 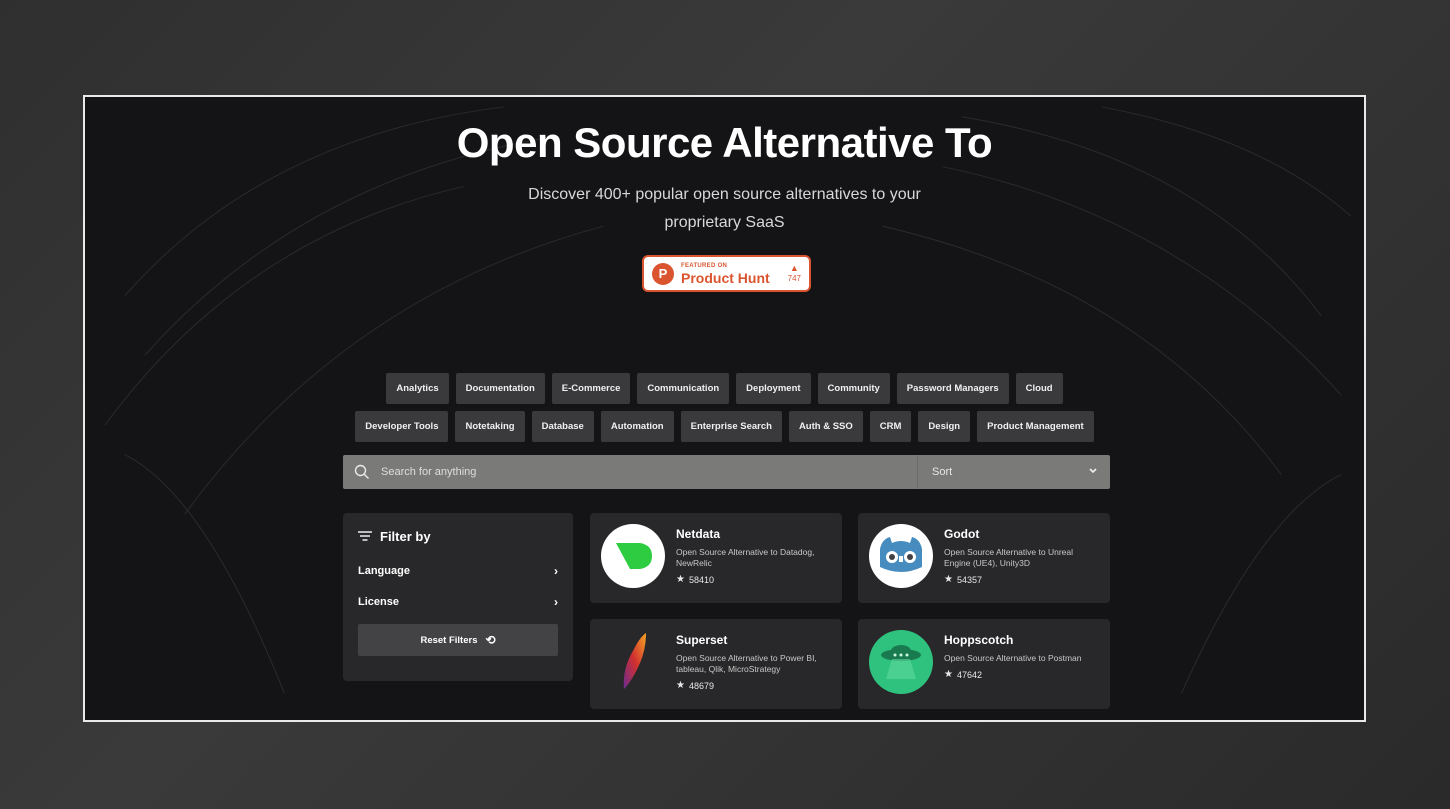 I want to click on tag-community: Community, so click(x=853, y=388).